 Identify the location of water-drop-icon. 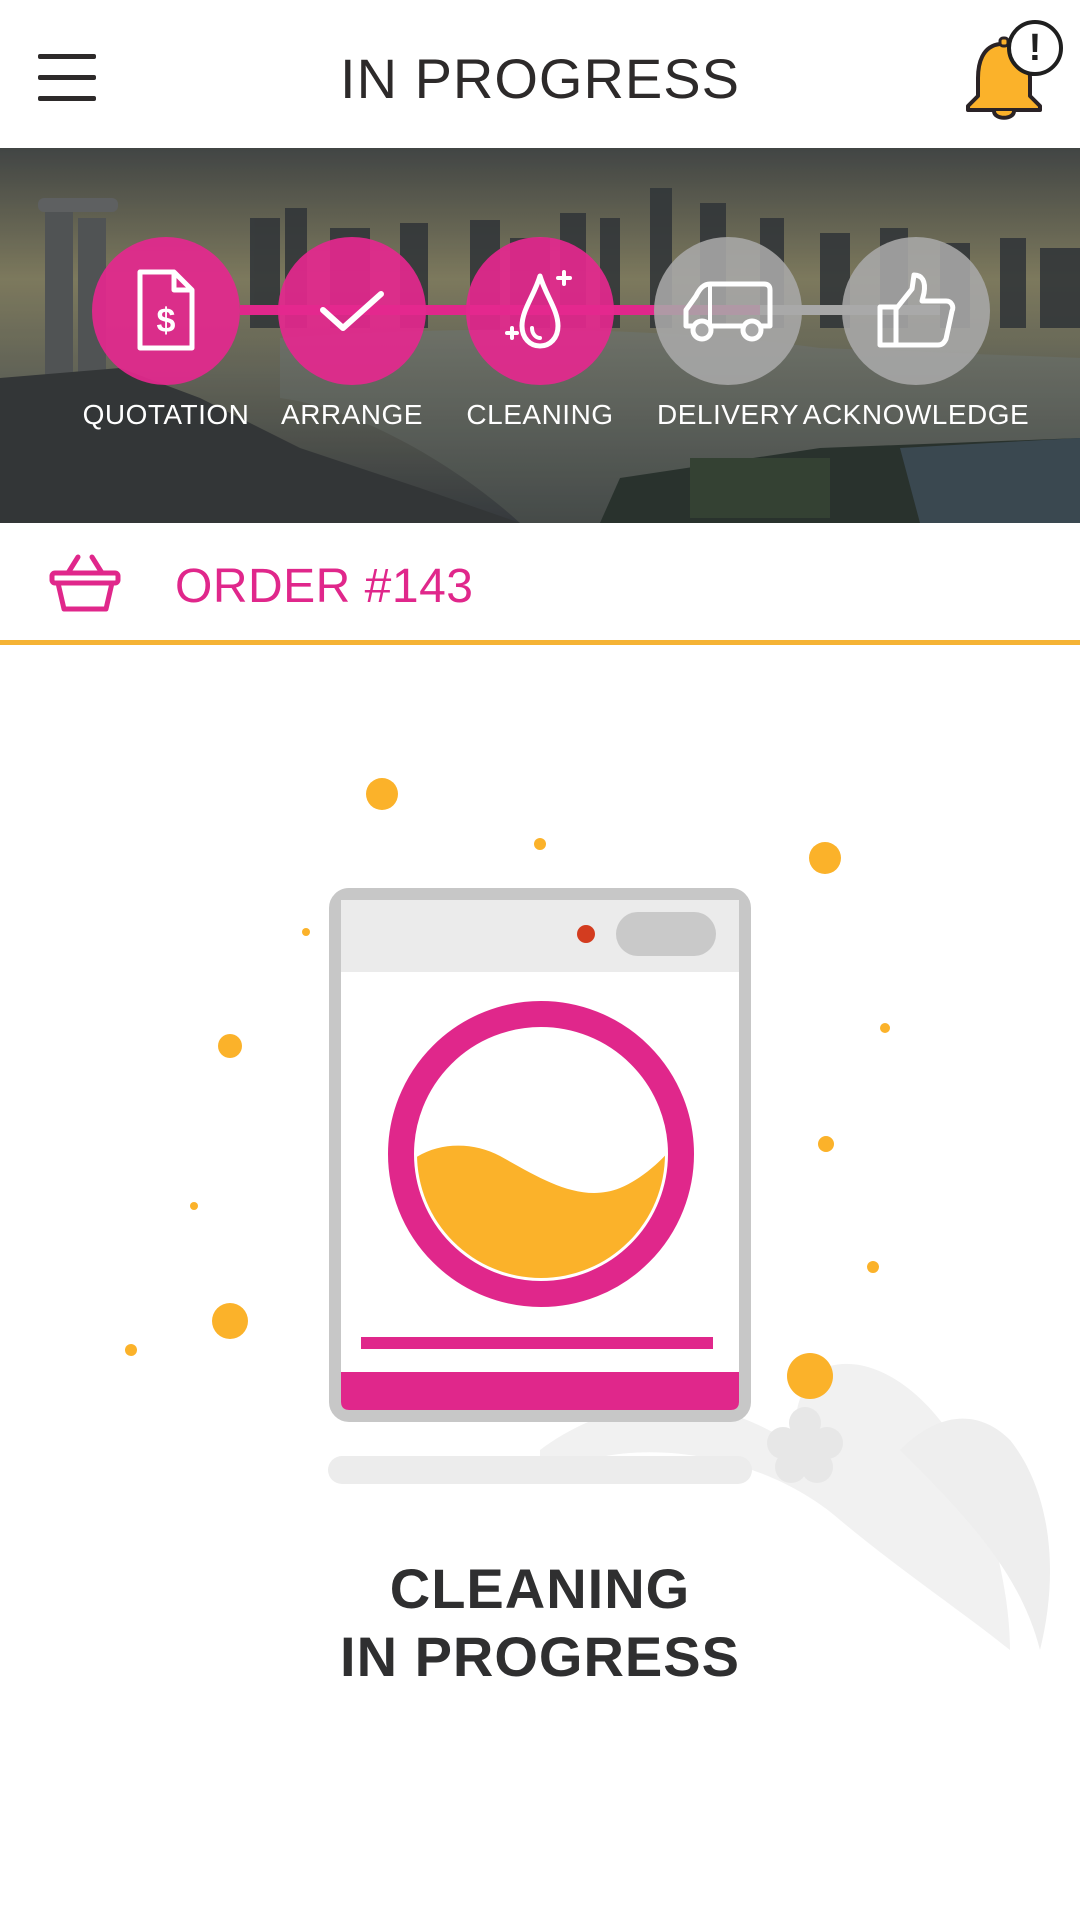
(538, 309).